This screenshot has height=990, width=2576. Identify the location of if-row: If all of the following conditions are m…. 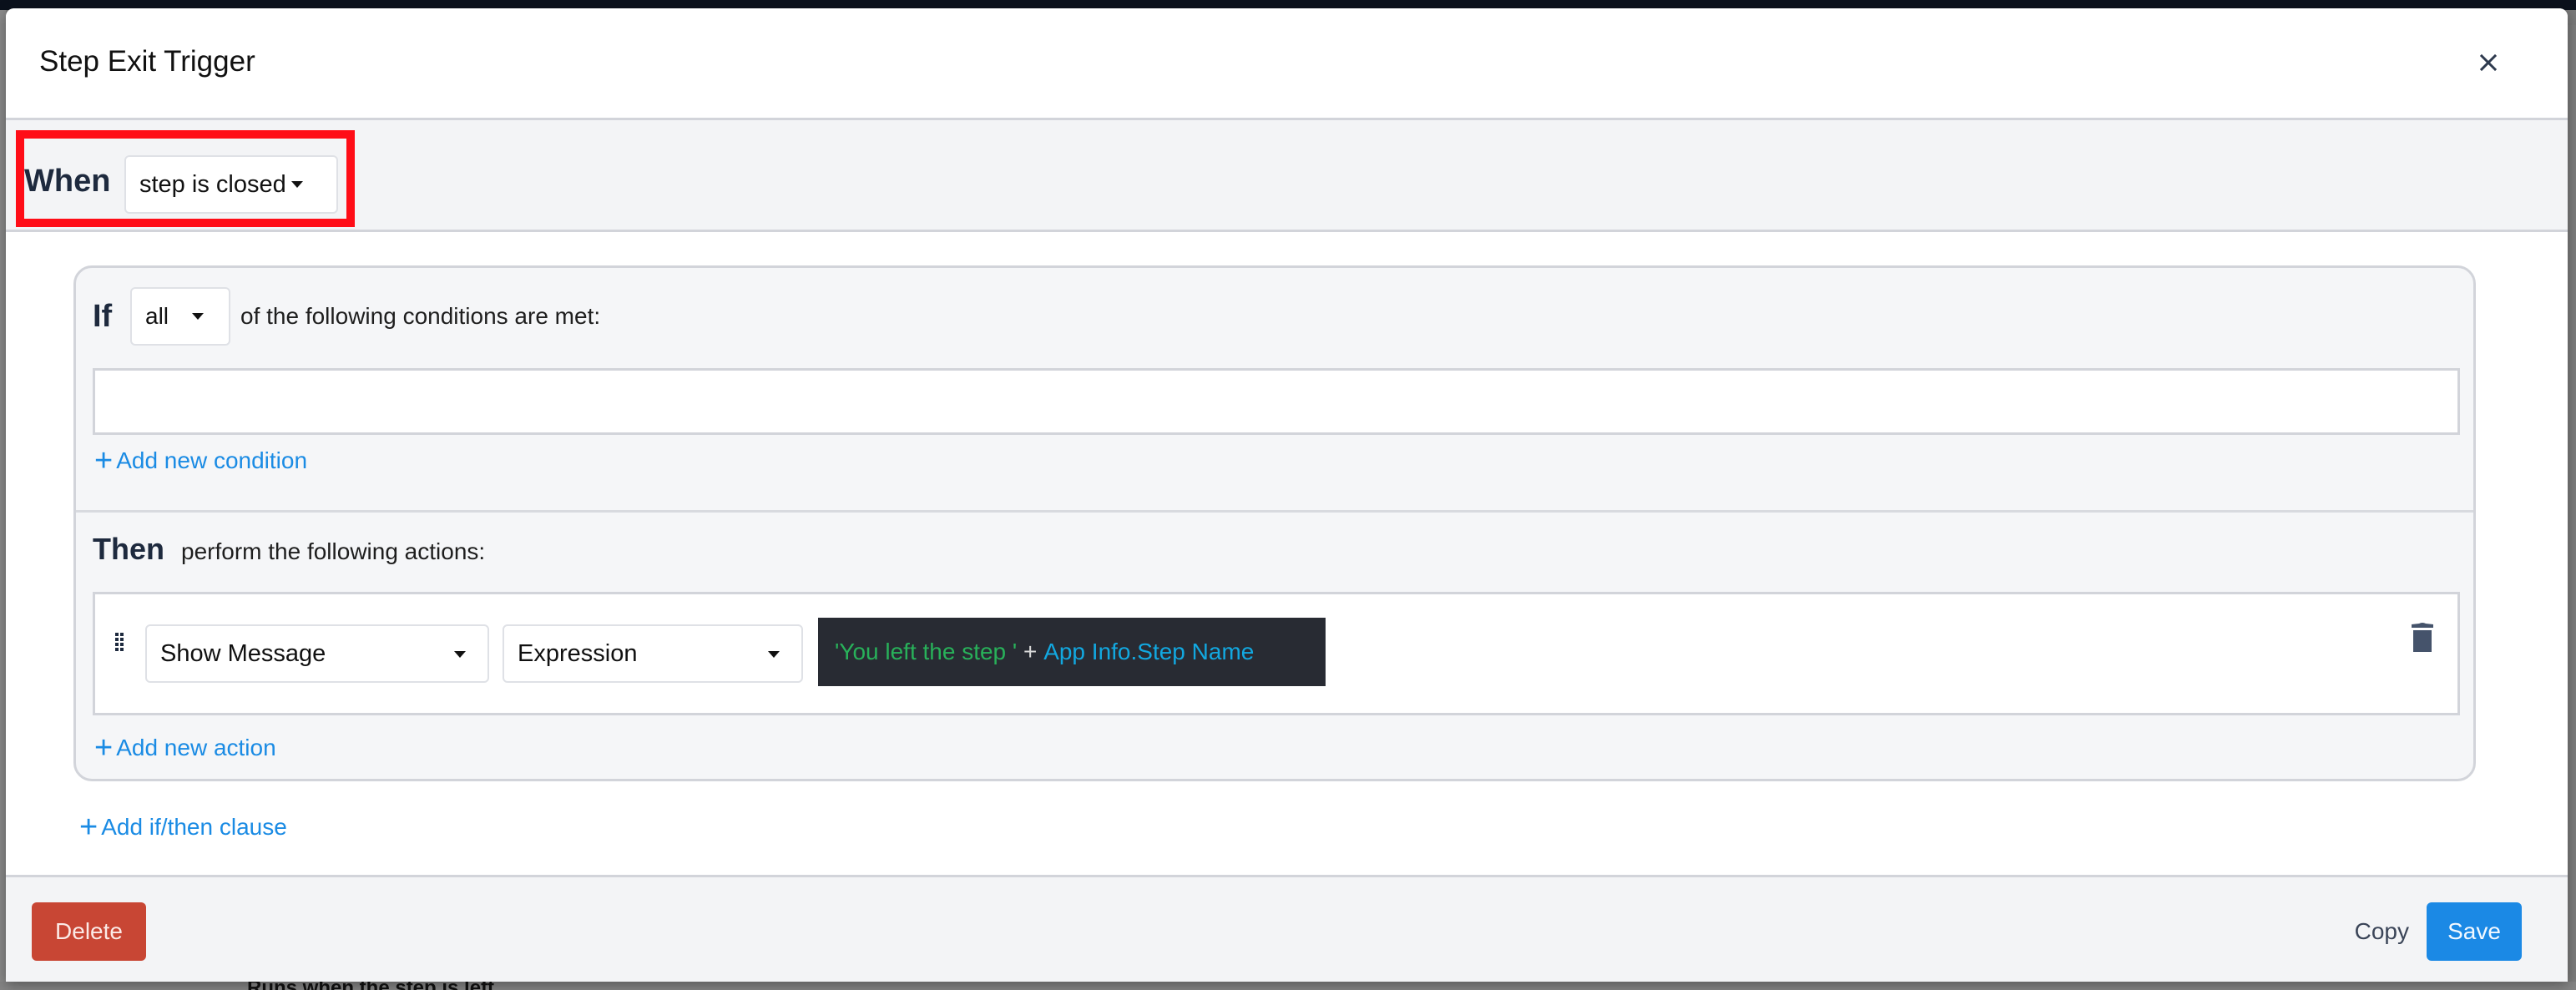
(346, 316).